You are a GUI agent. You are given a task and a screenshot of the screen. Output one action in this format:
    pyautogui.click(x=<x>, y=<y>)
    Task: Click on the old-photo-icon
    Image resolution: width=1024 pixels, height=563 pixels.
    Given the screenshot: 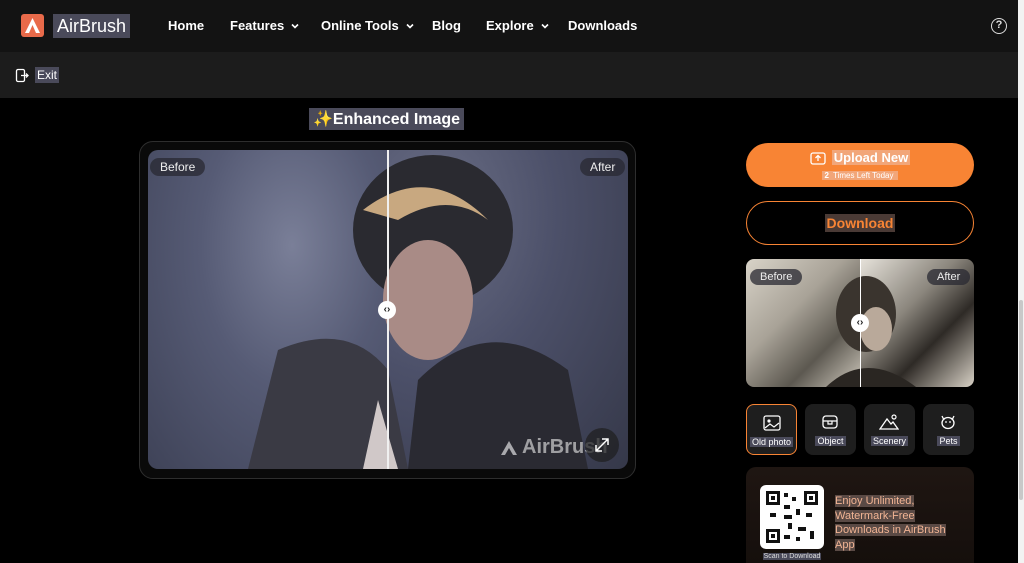 What is the action you would take?
    pyautogui.click(x=772, y=423)
    